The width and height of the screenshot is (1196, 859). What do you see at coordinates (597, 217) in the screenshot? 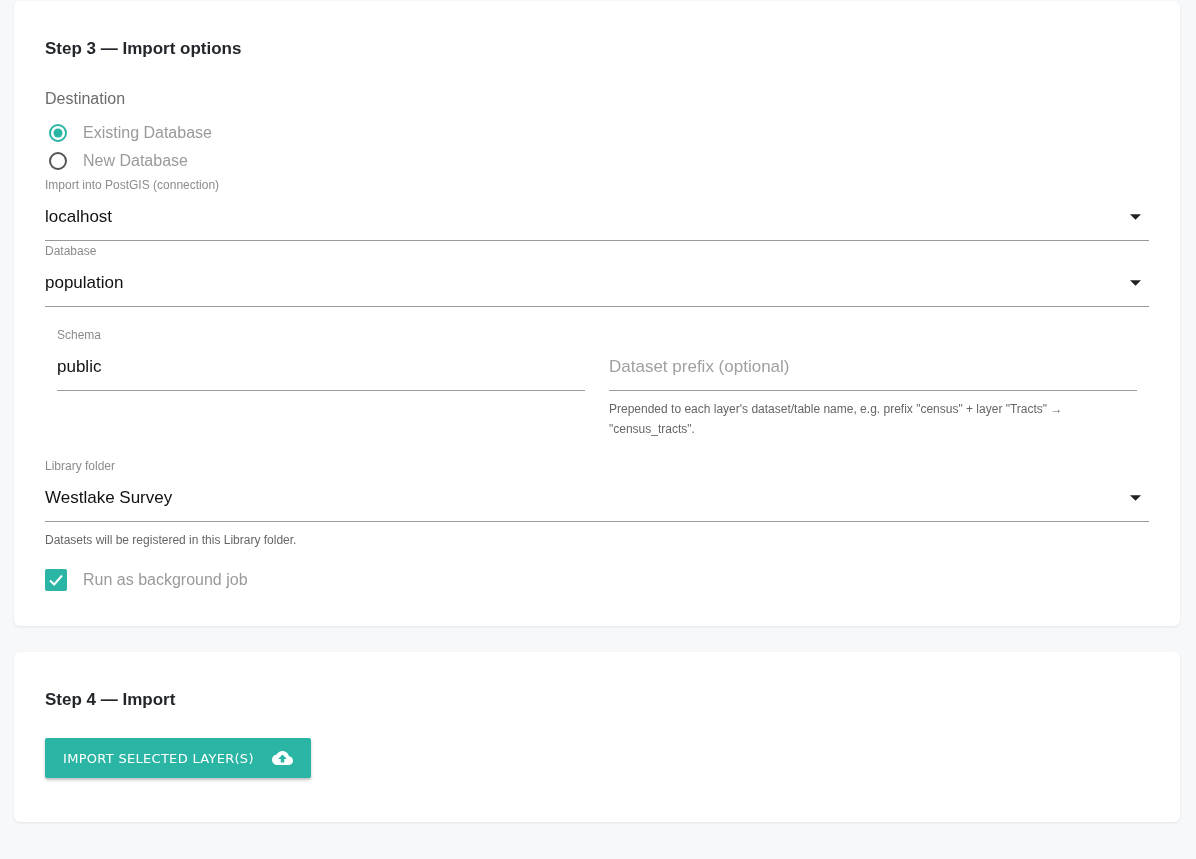
I see `connection-select: localhost` at bounding box center [597, 217].